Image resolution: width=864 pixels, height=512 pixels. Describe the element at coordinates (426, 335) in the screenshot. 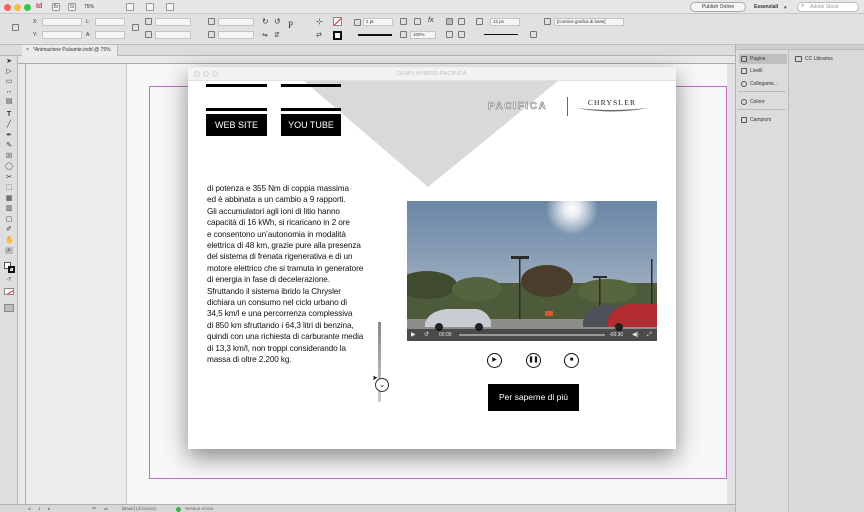

I see `video-replay-icon: ↺` at that location.